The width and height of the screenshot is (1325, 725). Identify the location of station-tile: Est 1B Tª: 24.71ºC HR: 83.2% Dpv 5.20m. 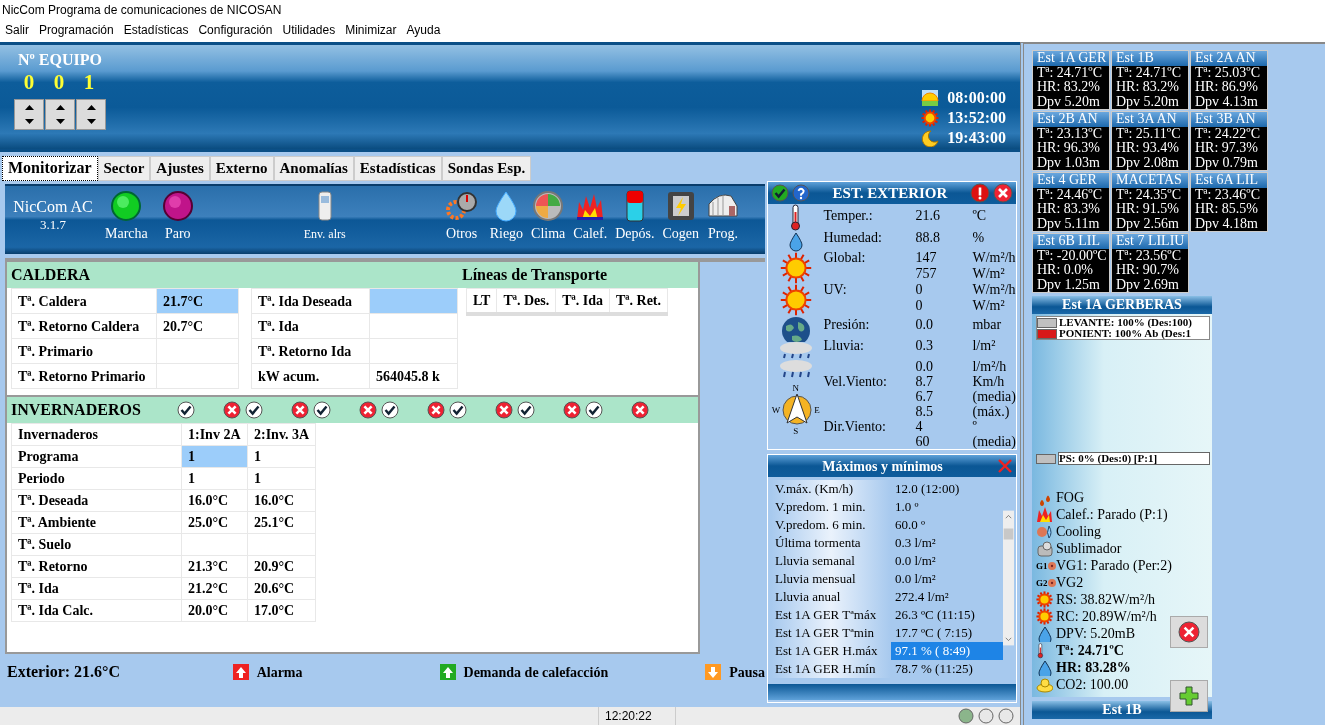
(1150, 80).